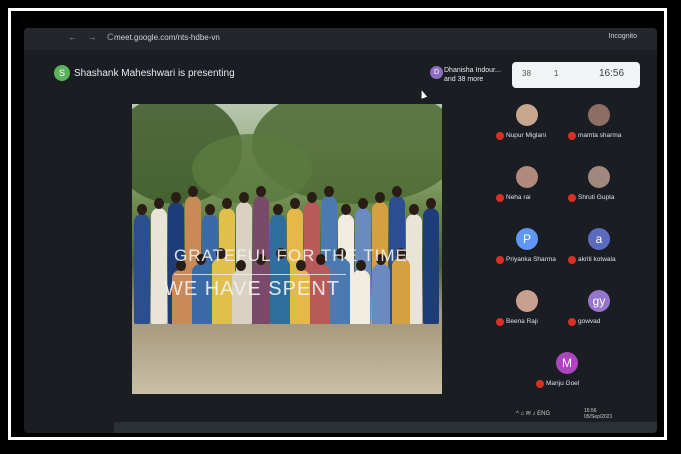  I want to click on participant-name: akriti kotwala, so click(597, 259).